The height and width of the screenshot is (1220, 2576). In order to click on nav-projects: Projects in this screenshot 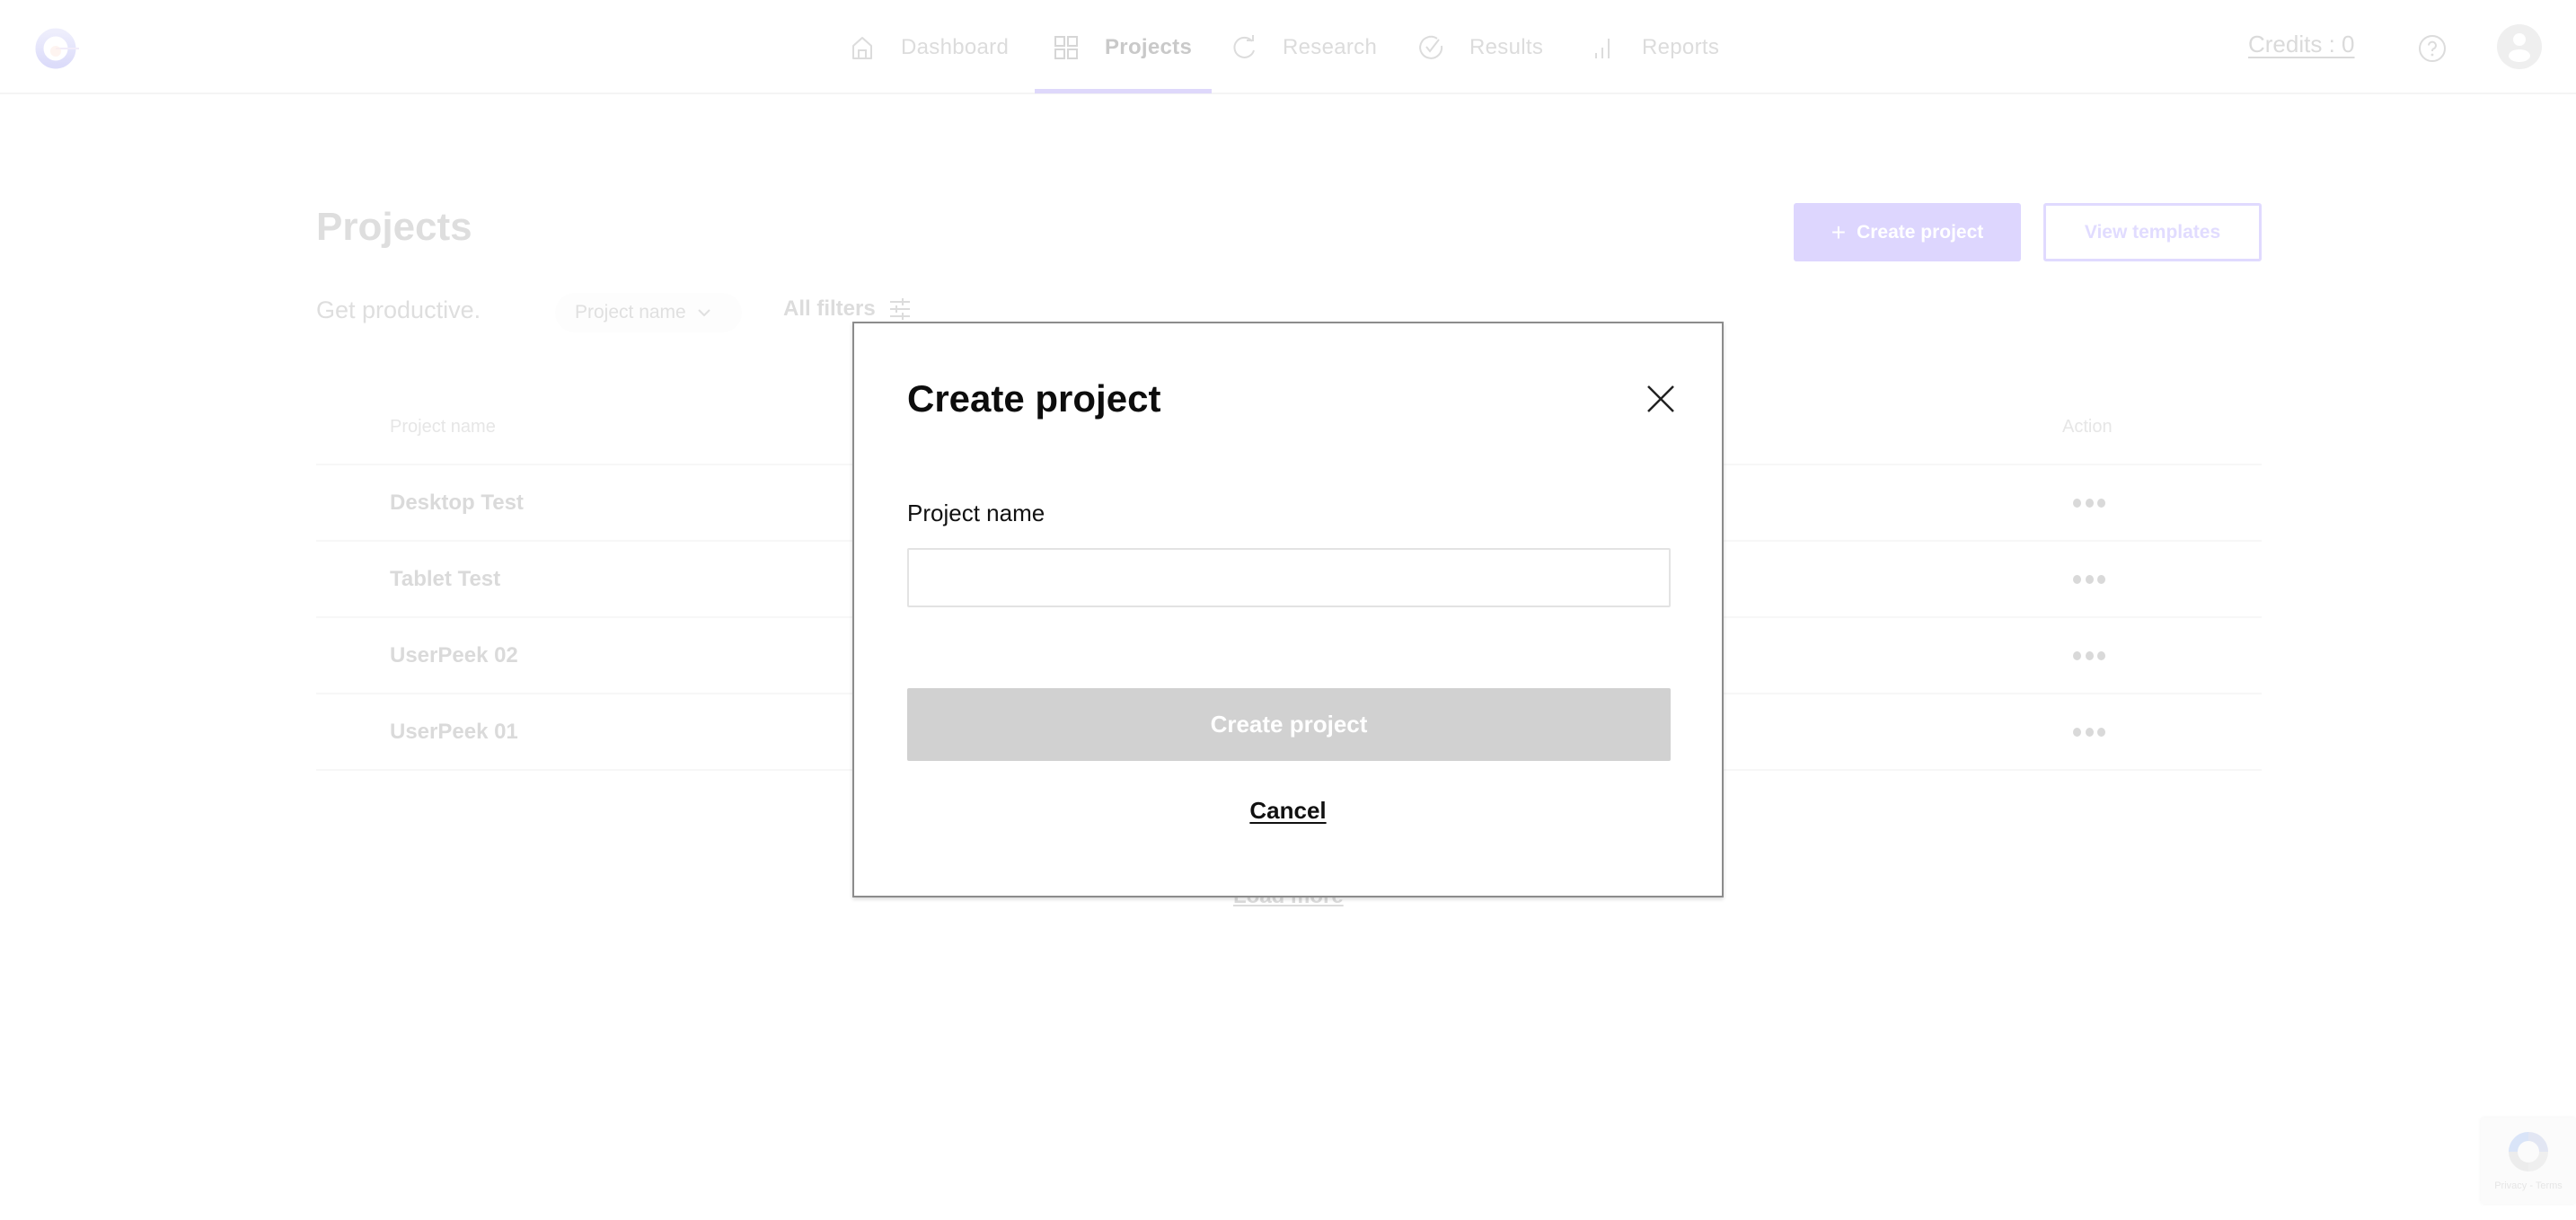, I will do `click(1122, 47)`.